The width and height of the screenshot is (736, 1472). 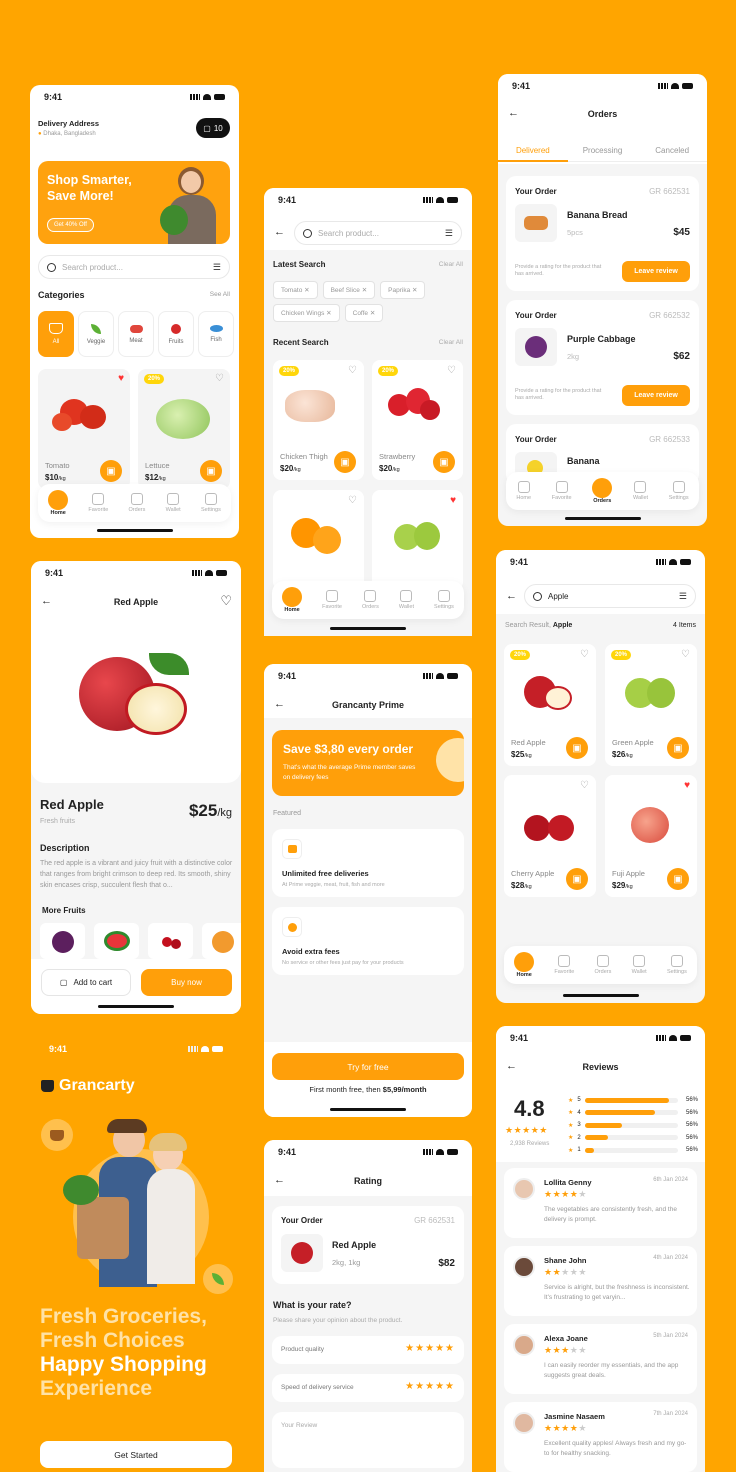 What do you see at coordinates (536, 223) in the screenshot?
I see `banana-bread-image` at bounding box center [536, 223].